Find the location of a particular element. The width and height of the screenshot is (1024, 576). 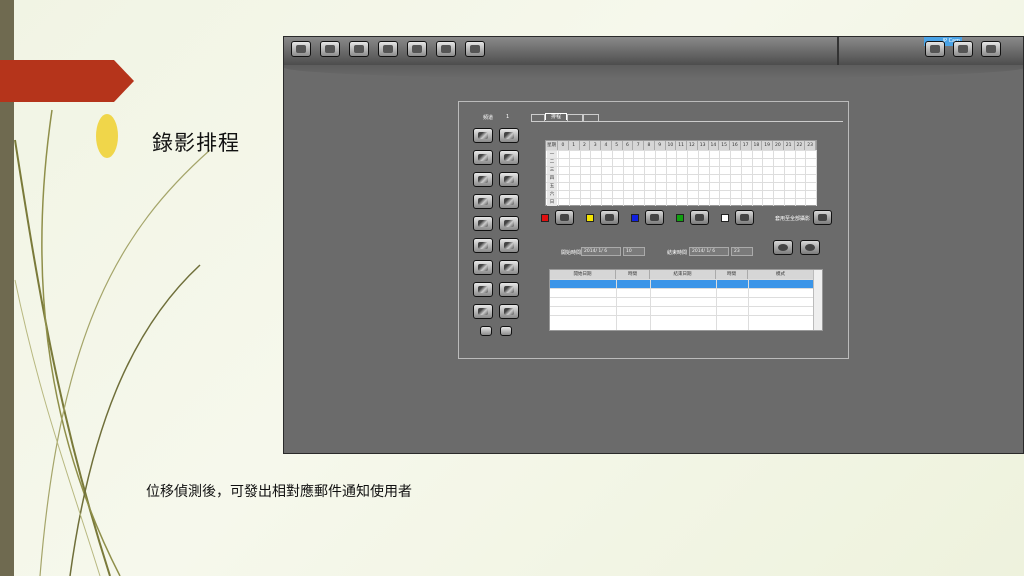

files-icon is located at coordinates (475, 49).